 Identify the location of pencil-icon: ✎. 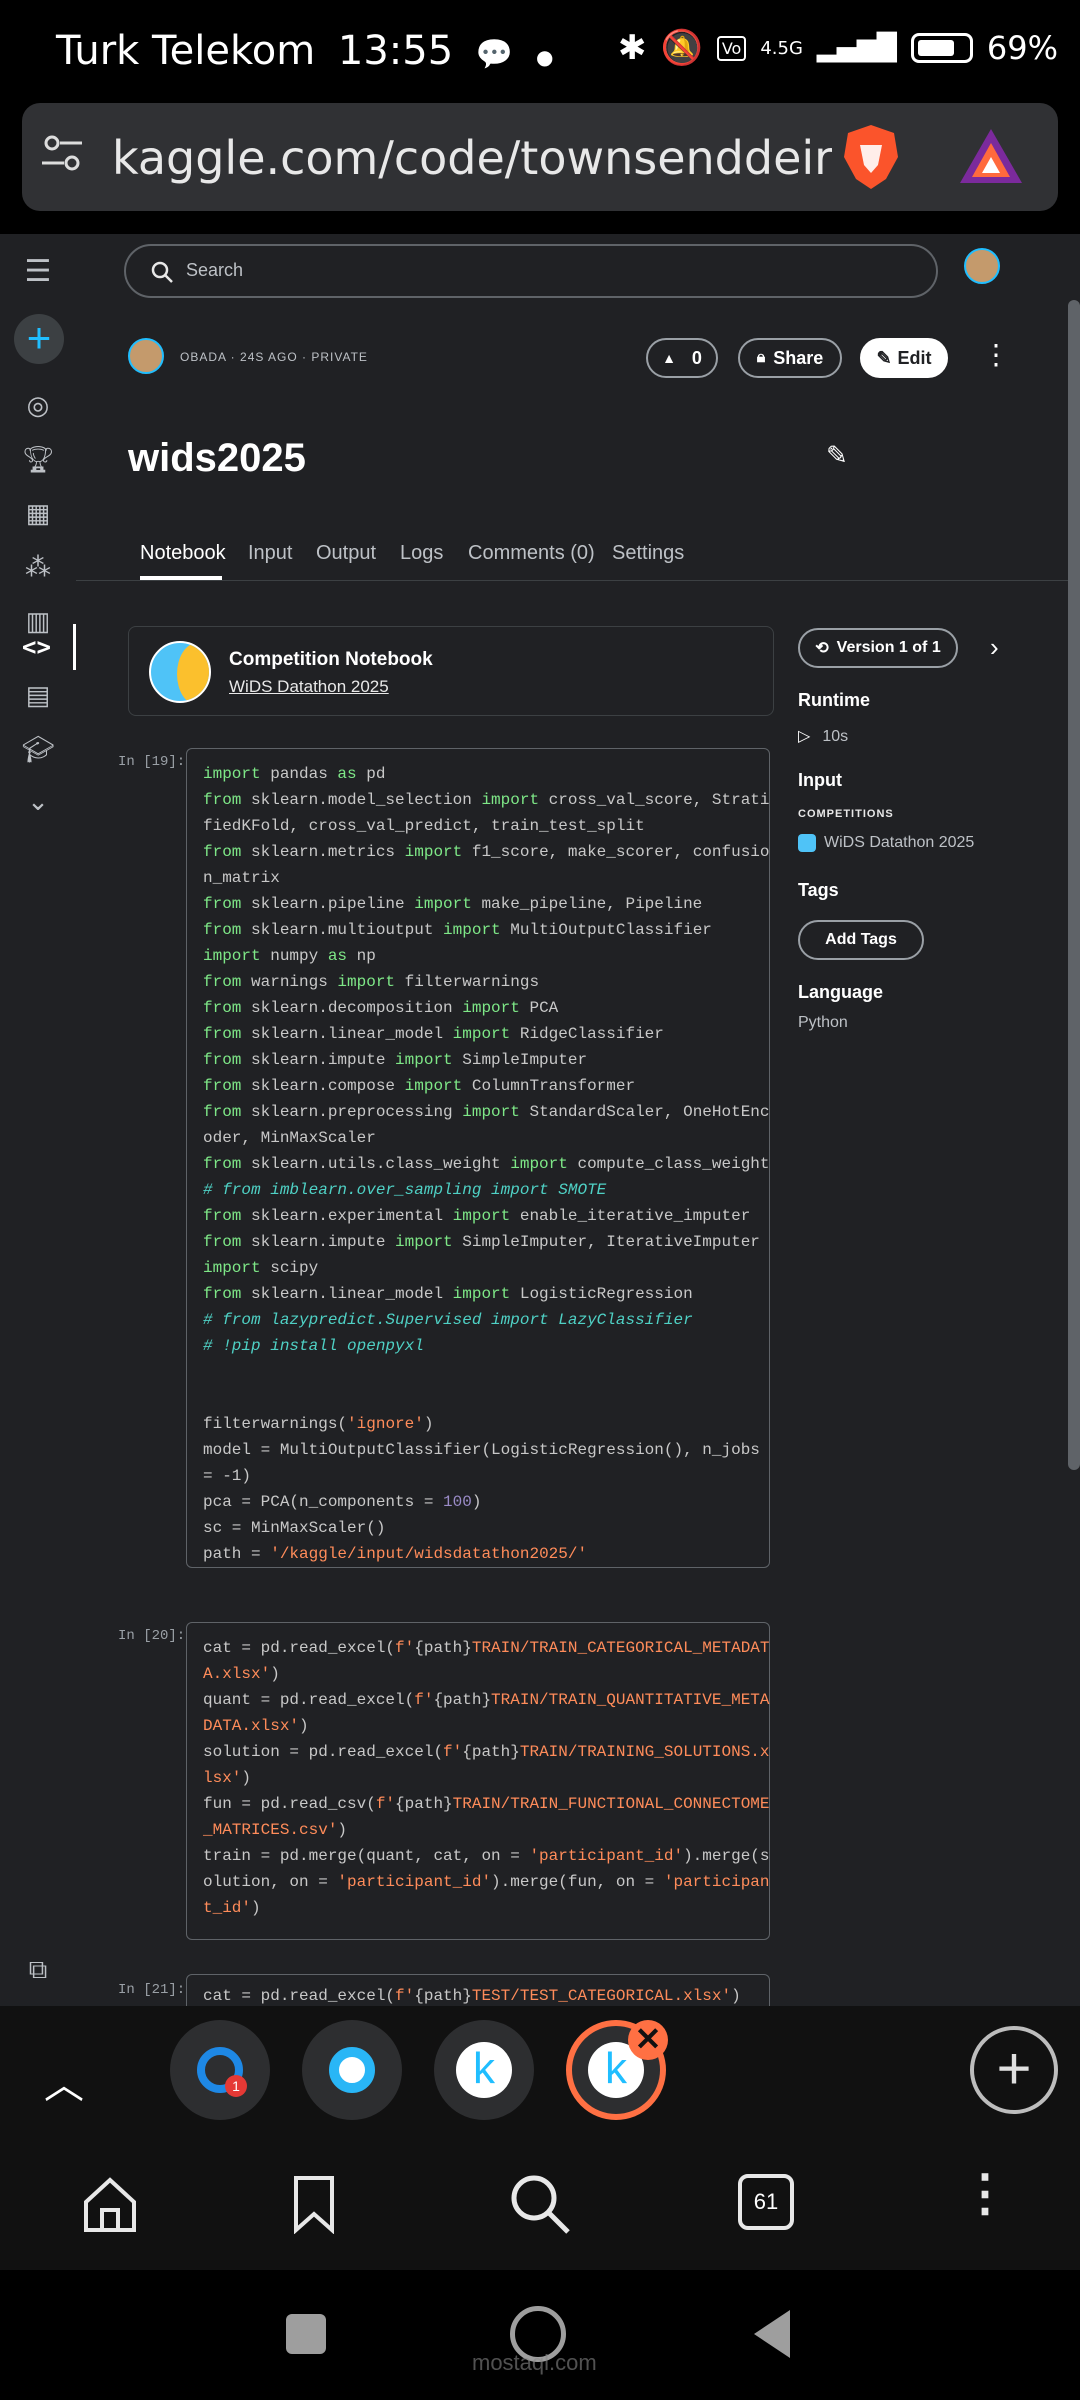
(884, 357).